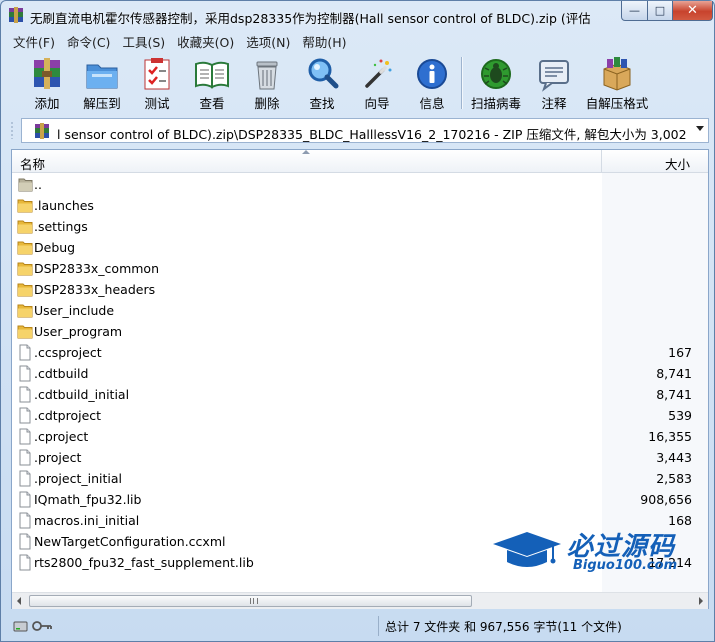 Image resolution: width=715 pixels, height=642 pixels. Describe the element at coordinates (677, 164) in the screenshot. I see `column-size-label: 大小` at that location.